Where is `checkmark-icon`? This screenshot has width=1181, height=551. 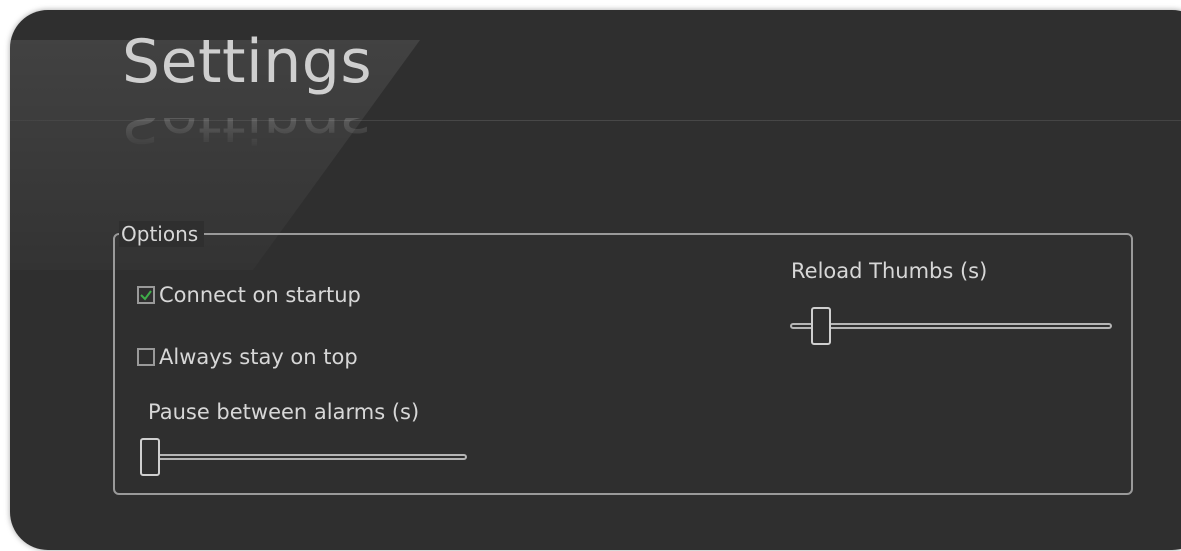 checkmark-icon is located at coordinates (146, 295).